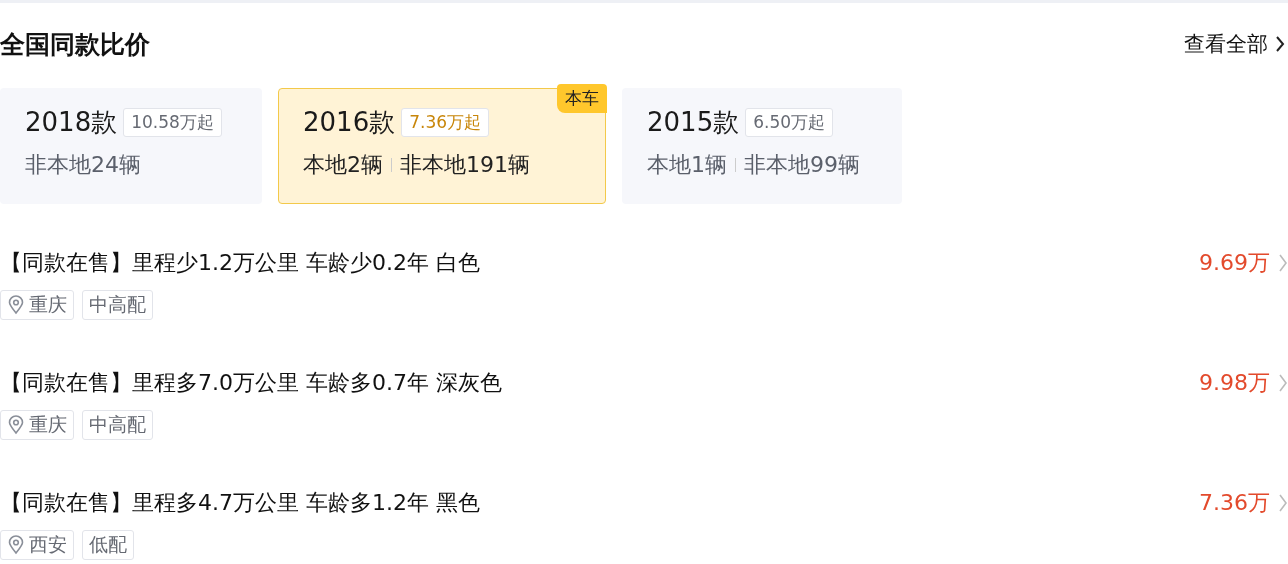 This screenshot has height=564, width=1288. What do you see at coordinates (693, 122) in the screenshot?
I see `model-year: 2015款` at bounding box center [693, 122].